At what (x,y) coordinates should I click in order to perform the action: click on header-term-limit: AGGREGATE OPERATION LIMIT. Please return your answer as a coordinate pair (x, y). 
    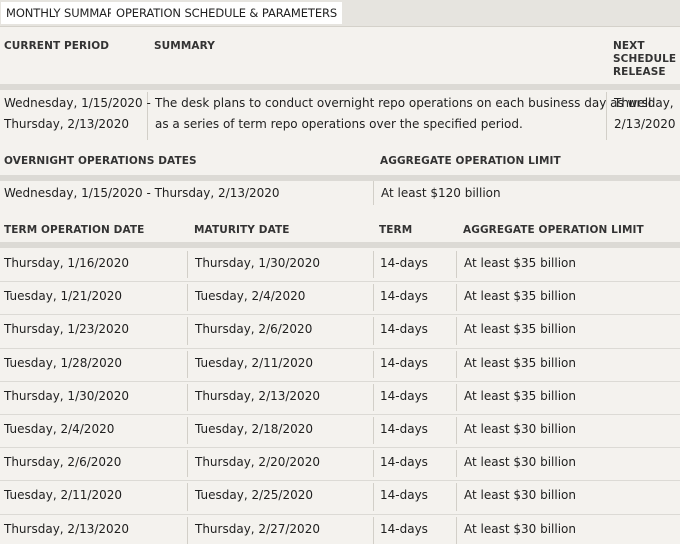
    Looking at the image, I should click on (553, 230).